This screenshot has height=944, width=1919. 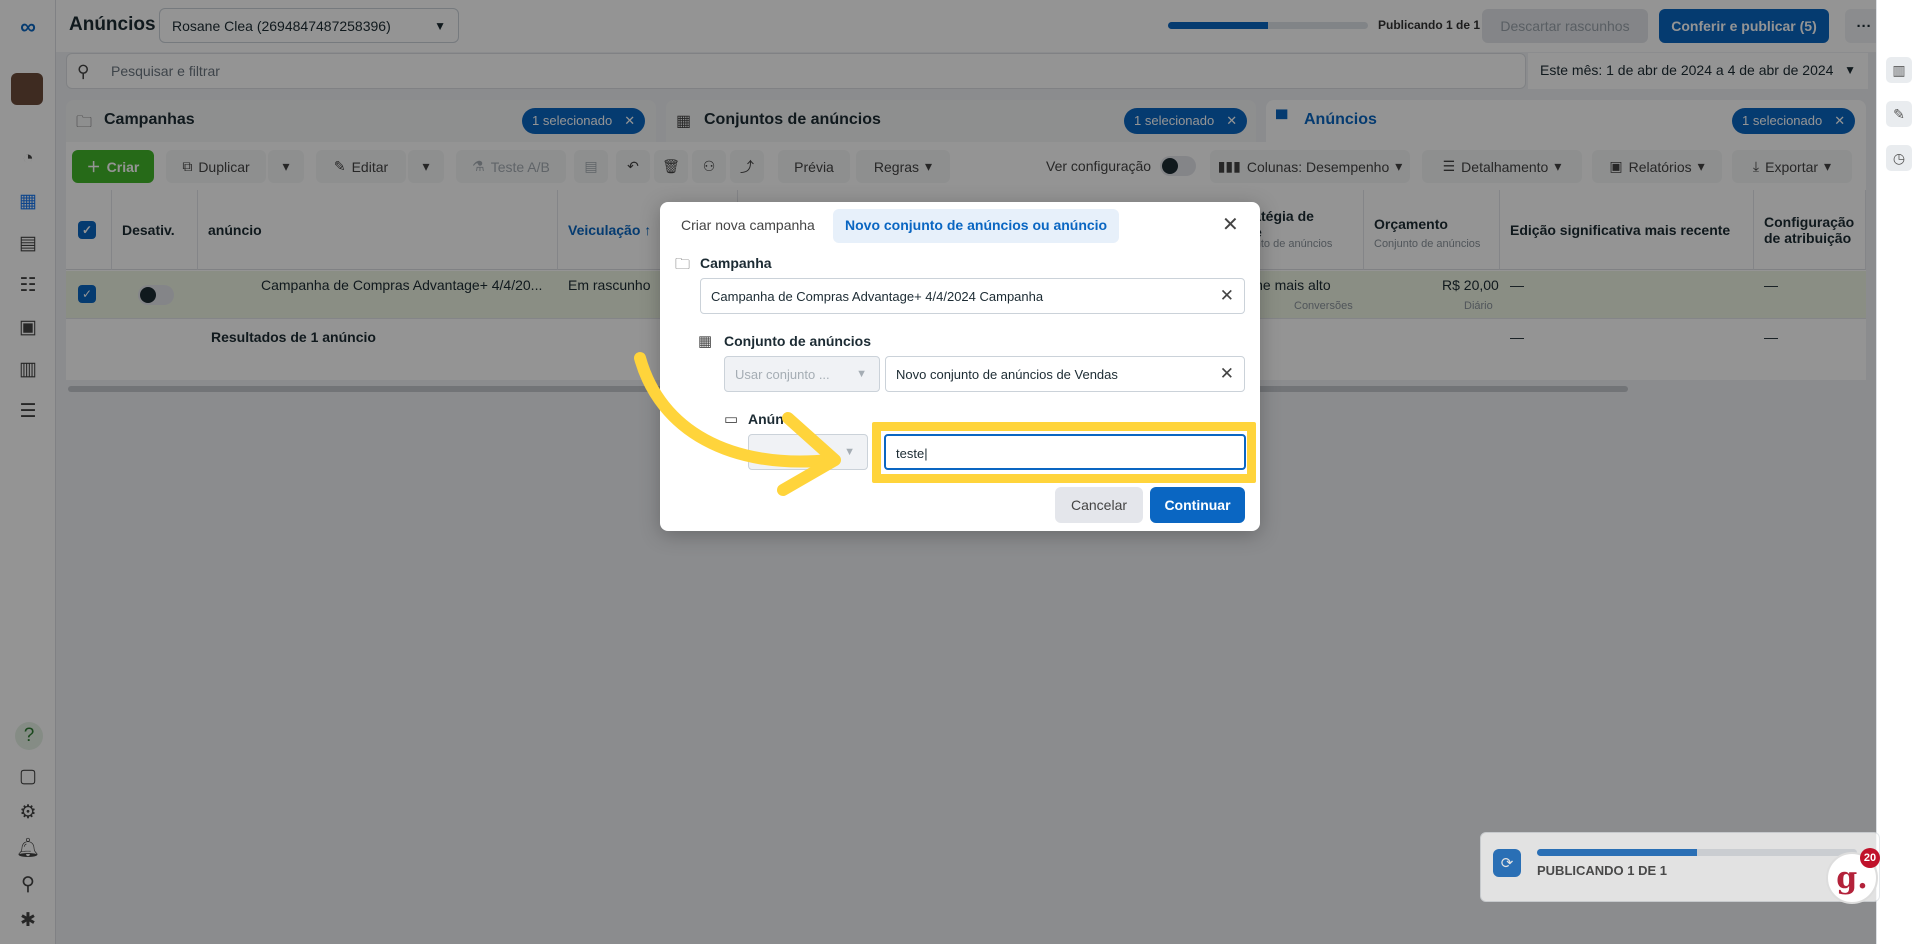 What do you see at coordinates (1099, 505) in the screenshot?
I see `cancel-button: Cancelar` at bounding box center [1099, 505].